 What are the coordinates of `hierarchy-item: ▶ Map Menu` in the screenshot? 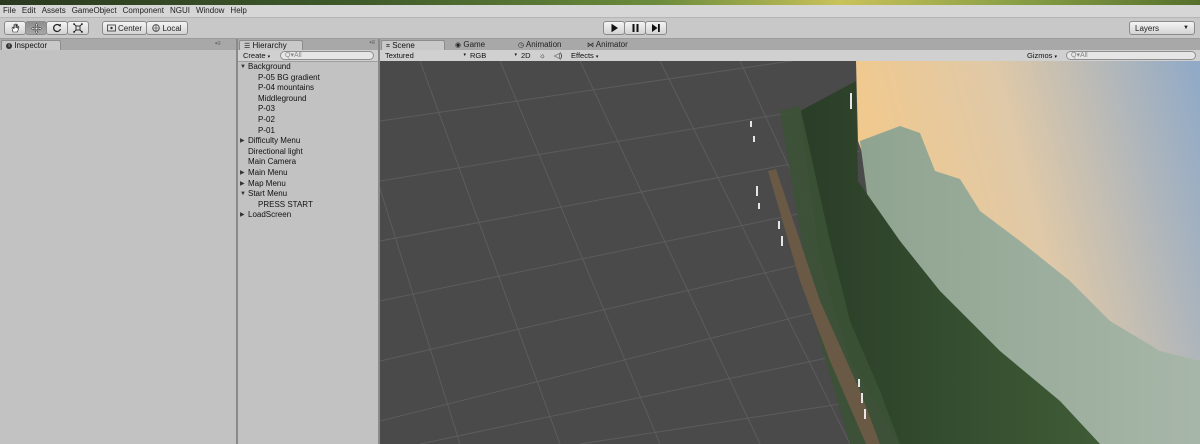 It's located at (308, 184).